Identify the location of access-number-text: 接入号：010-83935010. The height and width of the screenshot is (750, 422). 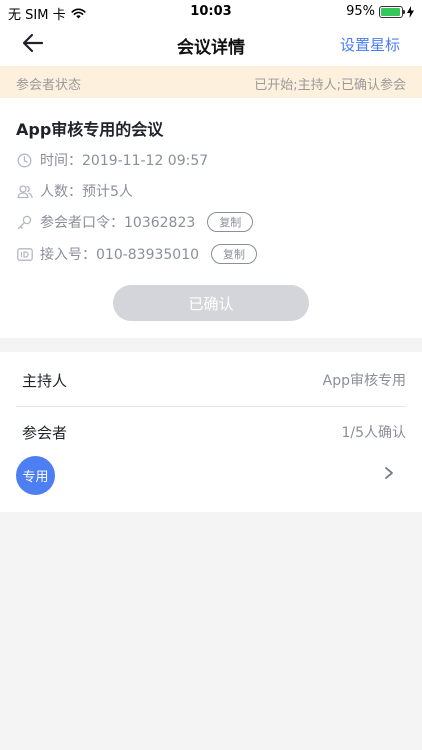
(120, 255).